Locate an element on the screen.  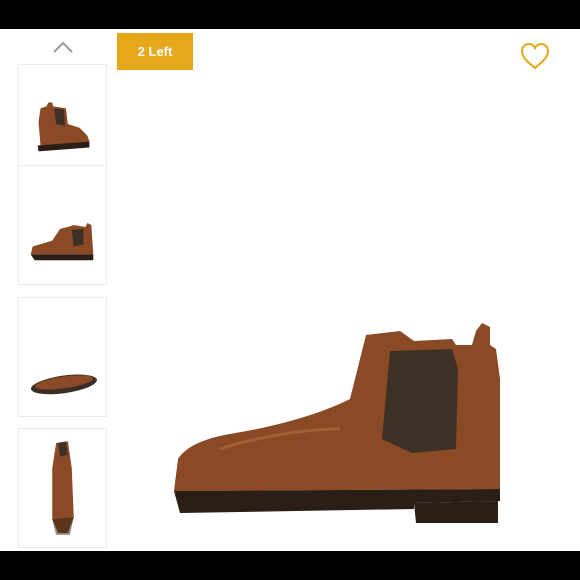
thumbnail-scroll-up-button is located at coordinates (63, 47).